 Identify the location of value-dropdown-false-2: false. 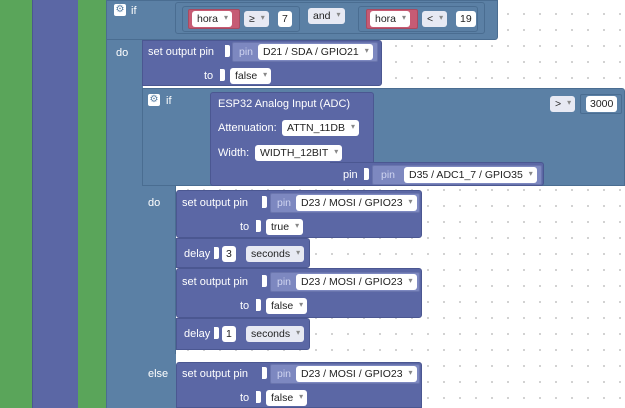
(287, 306).